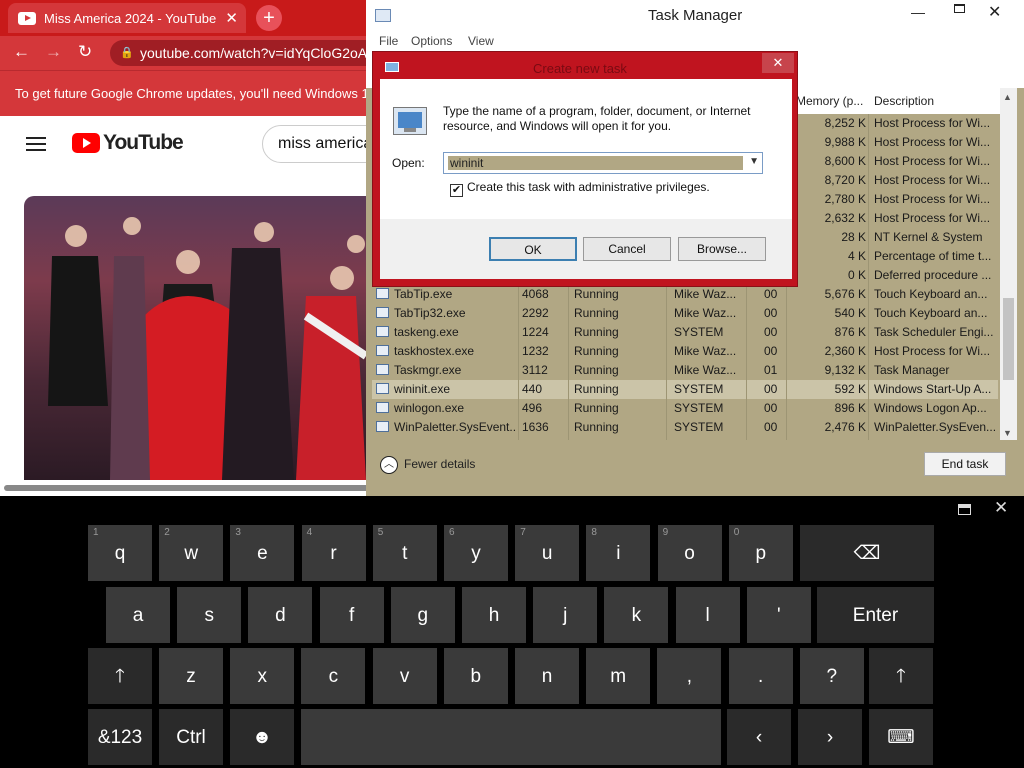 The width and height of the screenshot is (1024, 768). Describe the element at coordinates (388, 41) in the screenshot. I see `menu-file: File` at that location.